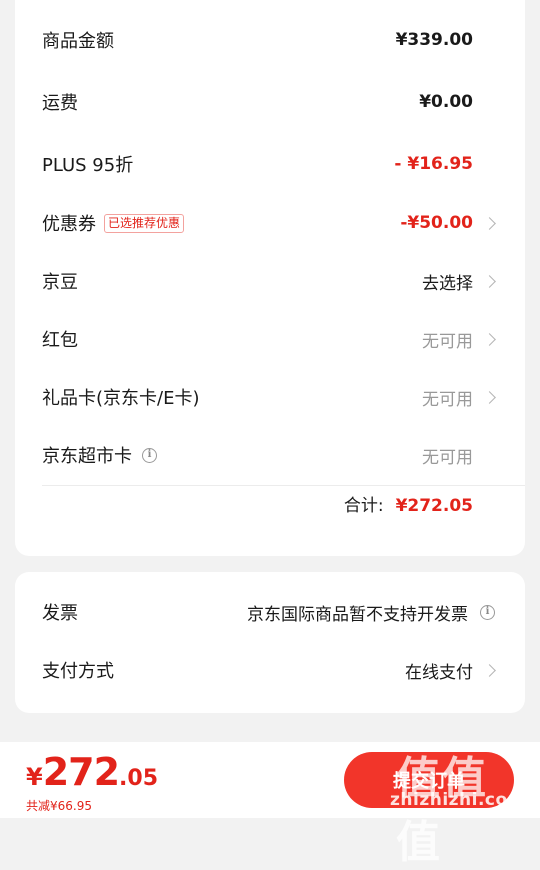 The width and height of the screenshot is (540, 870). I want to click on supermarket-card-label-group: 京东超市卡 i, so click(99, 455).